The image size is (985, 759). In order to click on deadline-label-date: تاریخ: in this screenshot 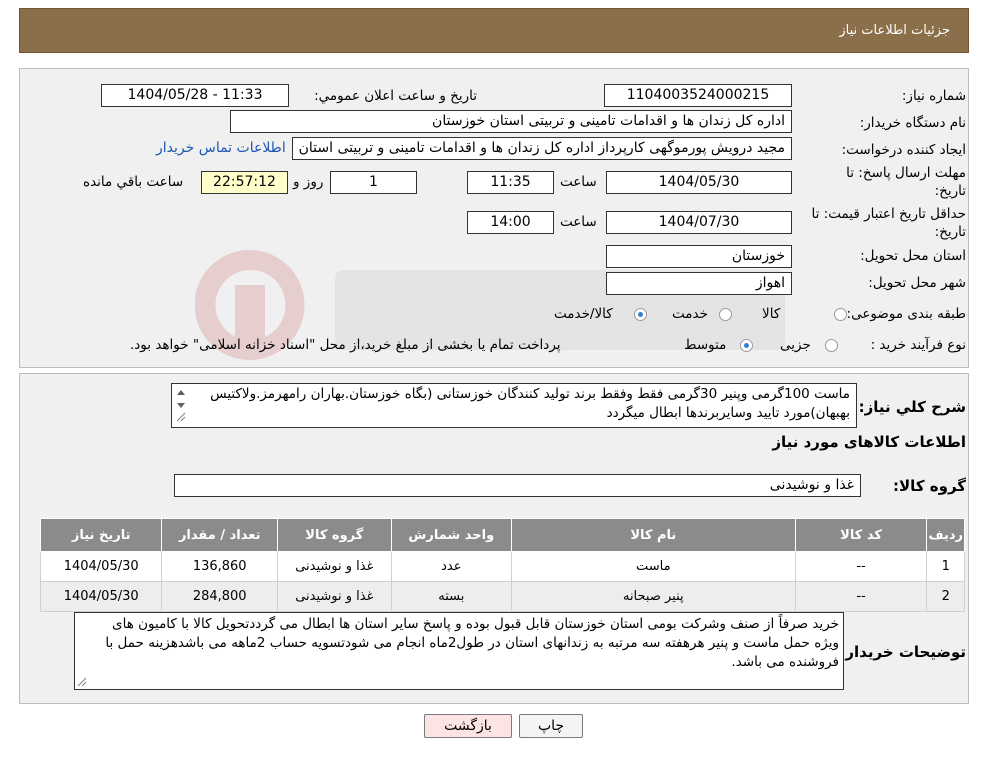, I will do `click(950, 191)`.